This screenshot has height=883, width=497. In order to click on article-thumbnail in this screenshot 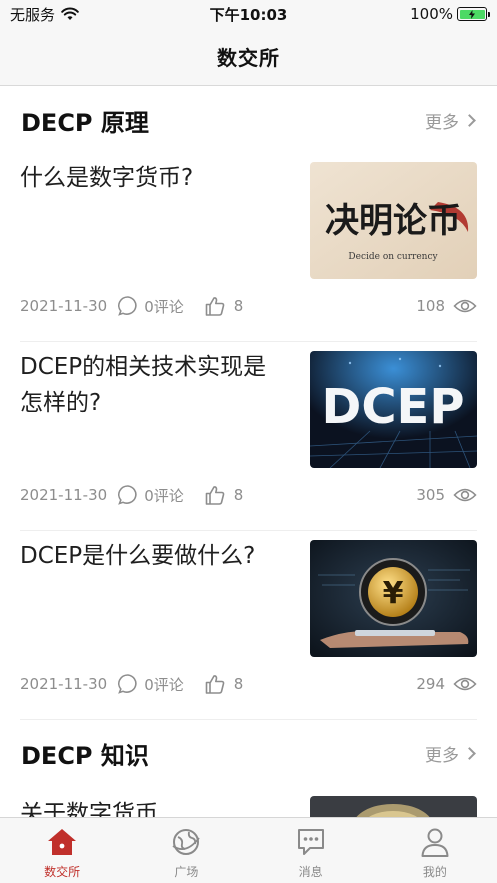, I will do `click(393, 806)`.